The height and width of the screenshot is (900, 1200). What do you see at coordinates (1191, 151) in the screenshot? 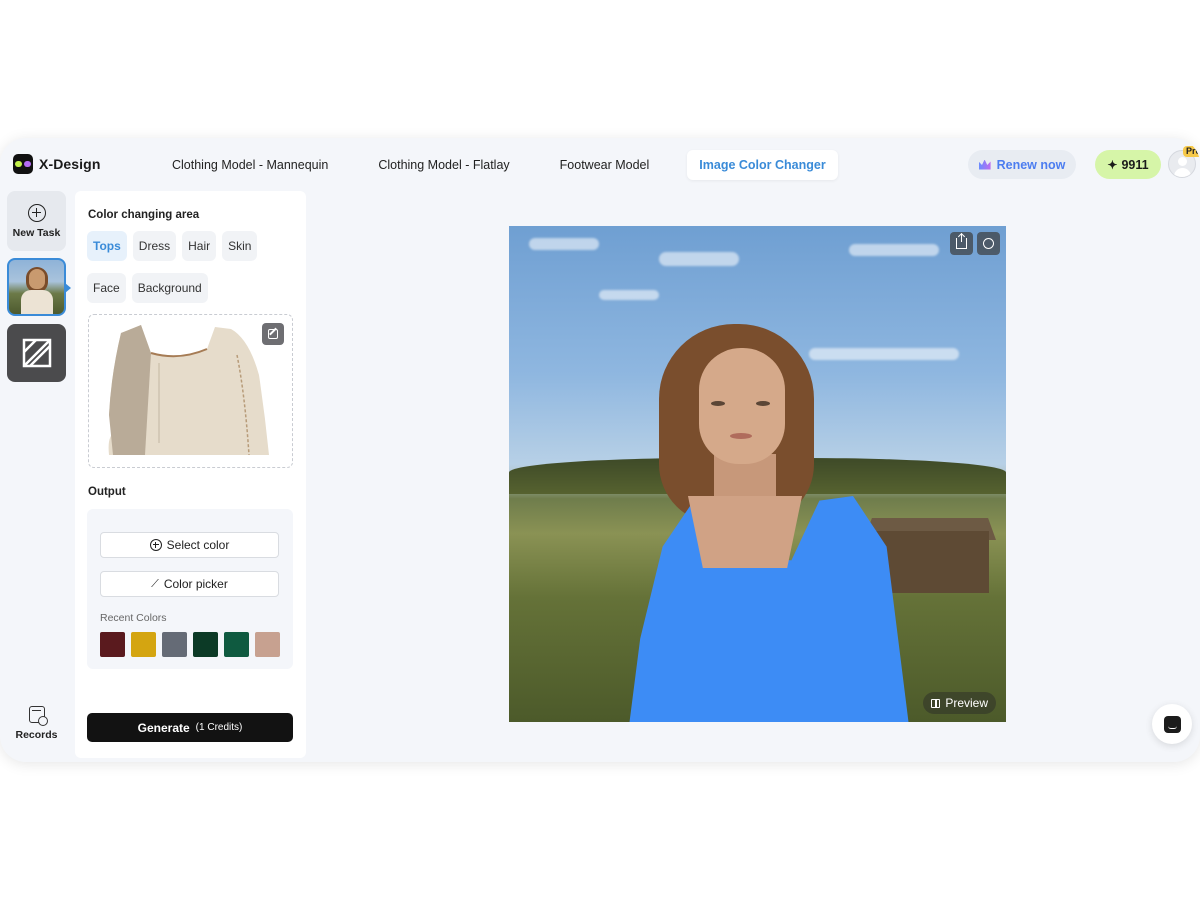
I see `pro-badge: Pro` at bounding box center [1191, 151].